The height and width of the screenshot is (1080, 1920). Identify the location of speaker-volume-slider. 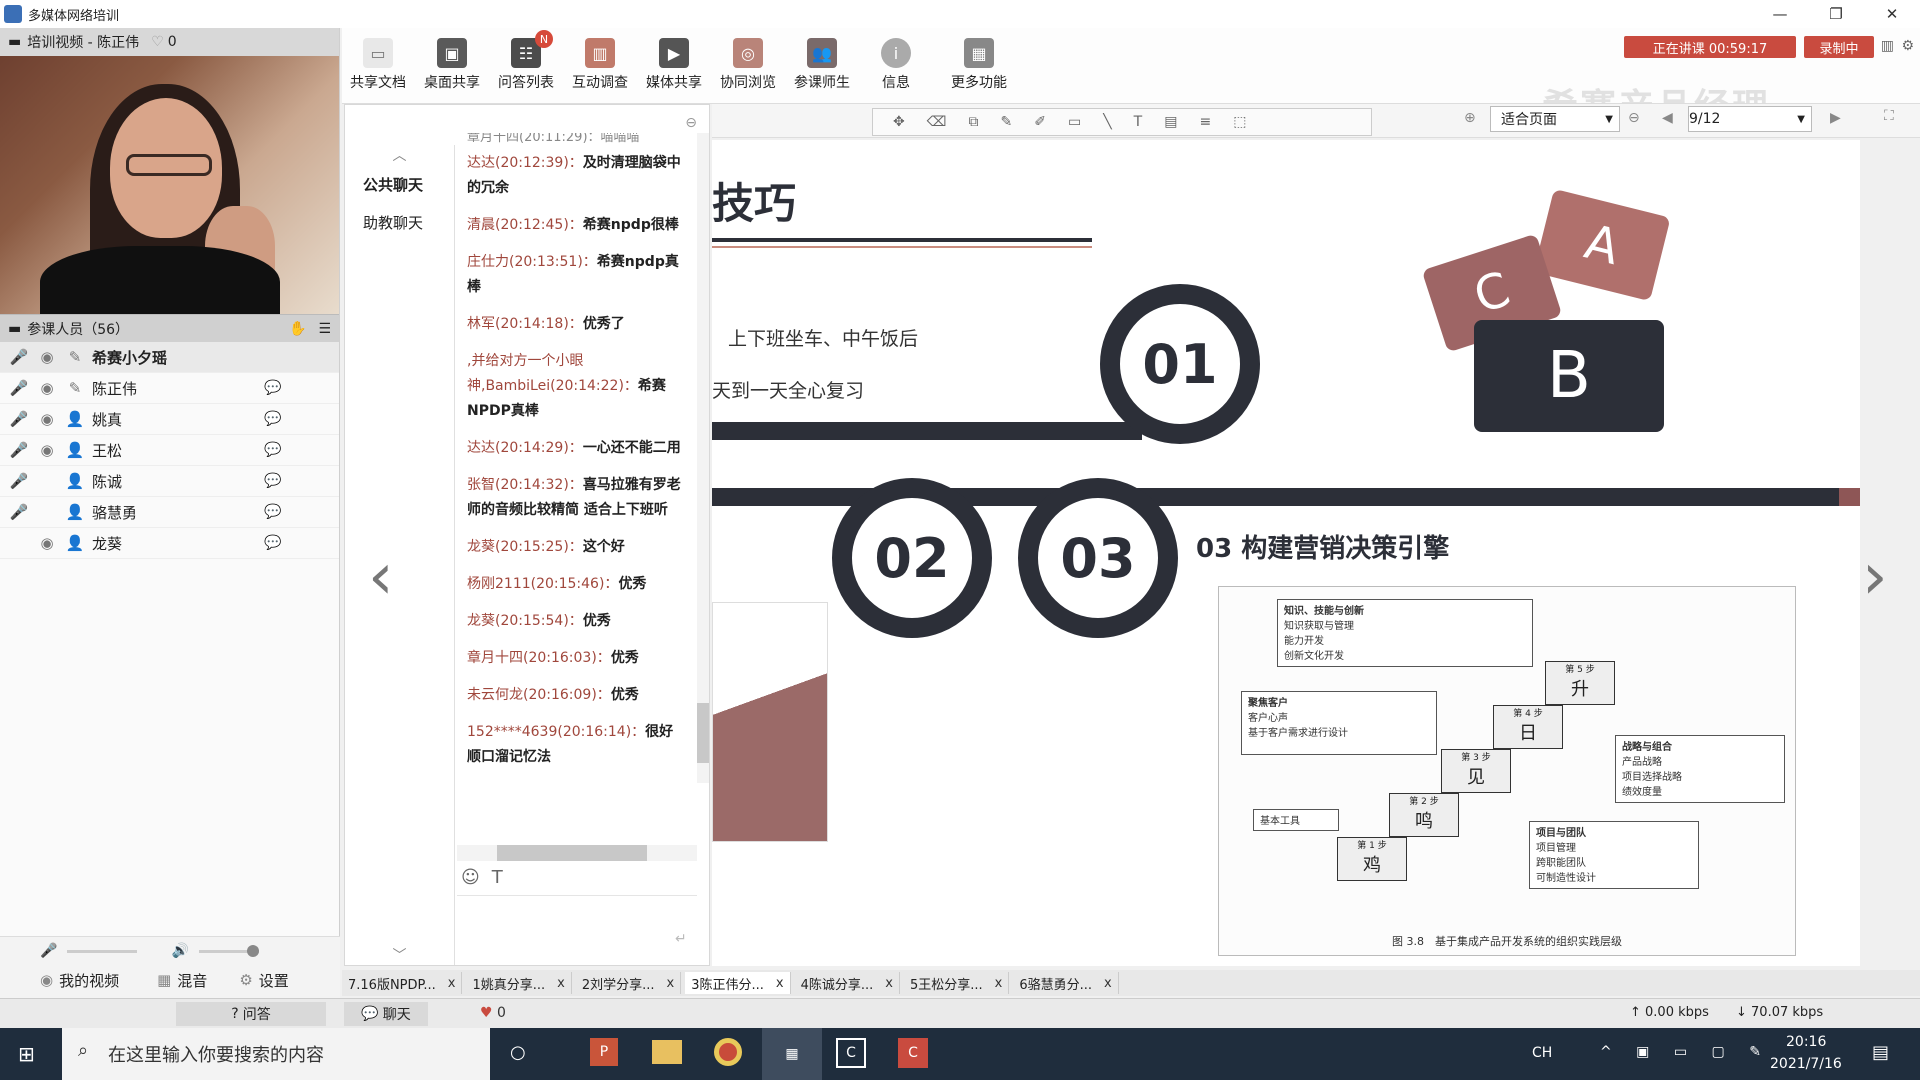
(228, 950).